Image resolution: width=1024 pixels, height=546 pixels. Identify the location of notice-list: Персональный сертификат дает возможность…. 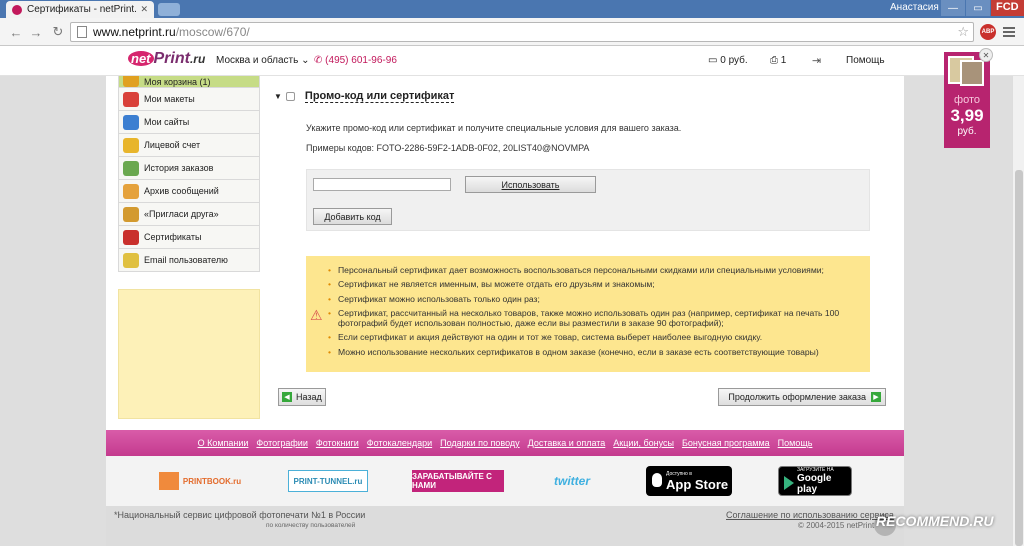
(594, 313).